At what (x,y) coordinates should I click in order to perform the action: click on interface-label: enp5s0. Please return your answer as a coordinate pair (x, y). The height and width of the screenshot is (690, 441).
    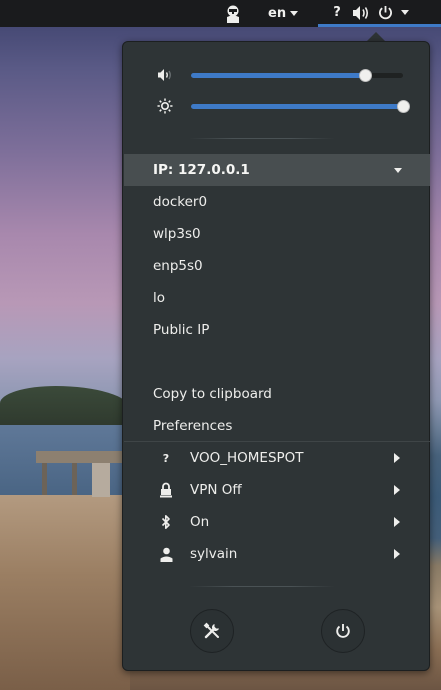
    Looking at the image, I should click on (178, 266).